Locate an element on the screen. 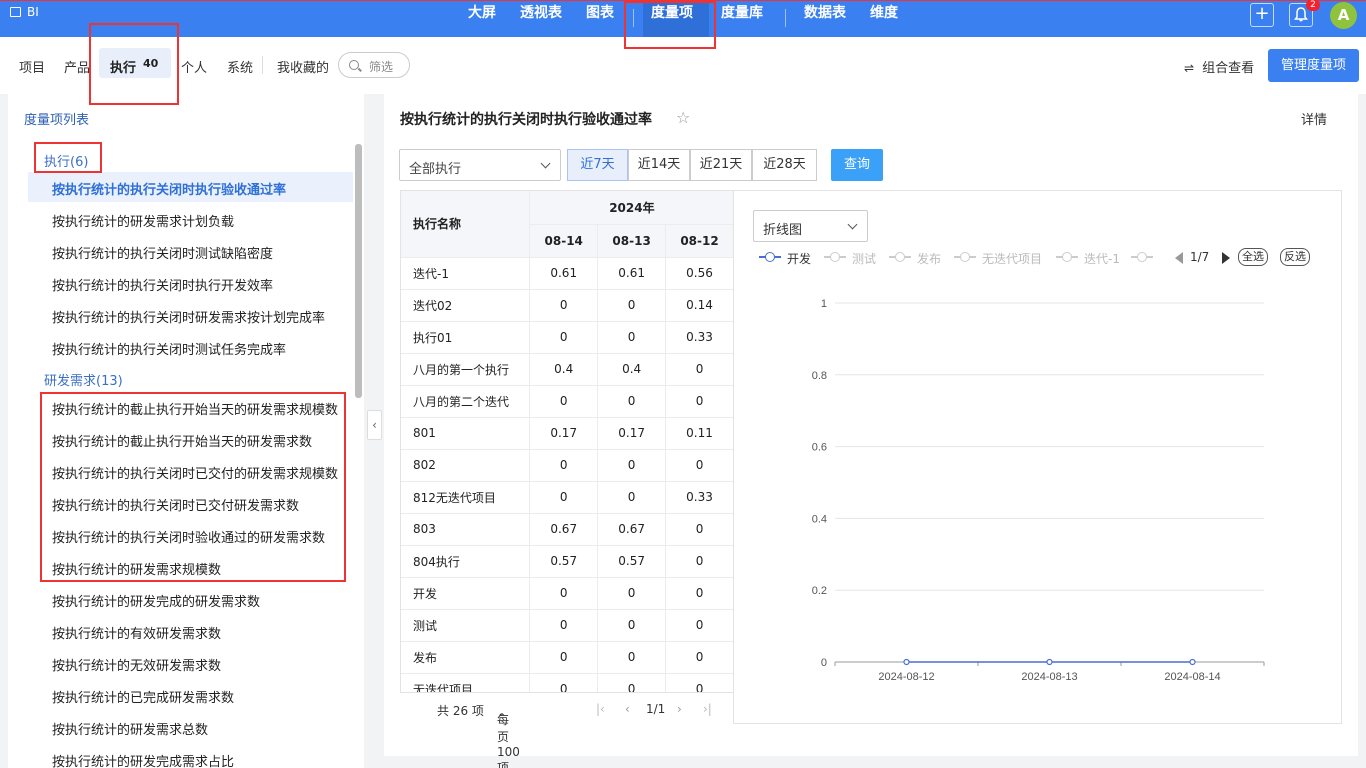 The image size is (1366, 768). metric-item: 按执行统计的已完成研发需求数 is located at coordinates (143, 696).